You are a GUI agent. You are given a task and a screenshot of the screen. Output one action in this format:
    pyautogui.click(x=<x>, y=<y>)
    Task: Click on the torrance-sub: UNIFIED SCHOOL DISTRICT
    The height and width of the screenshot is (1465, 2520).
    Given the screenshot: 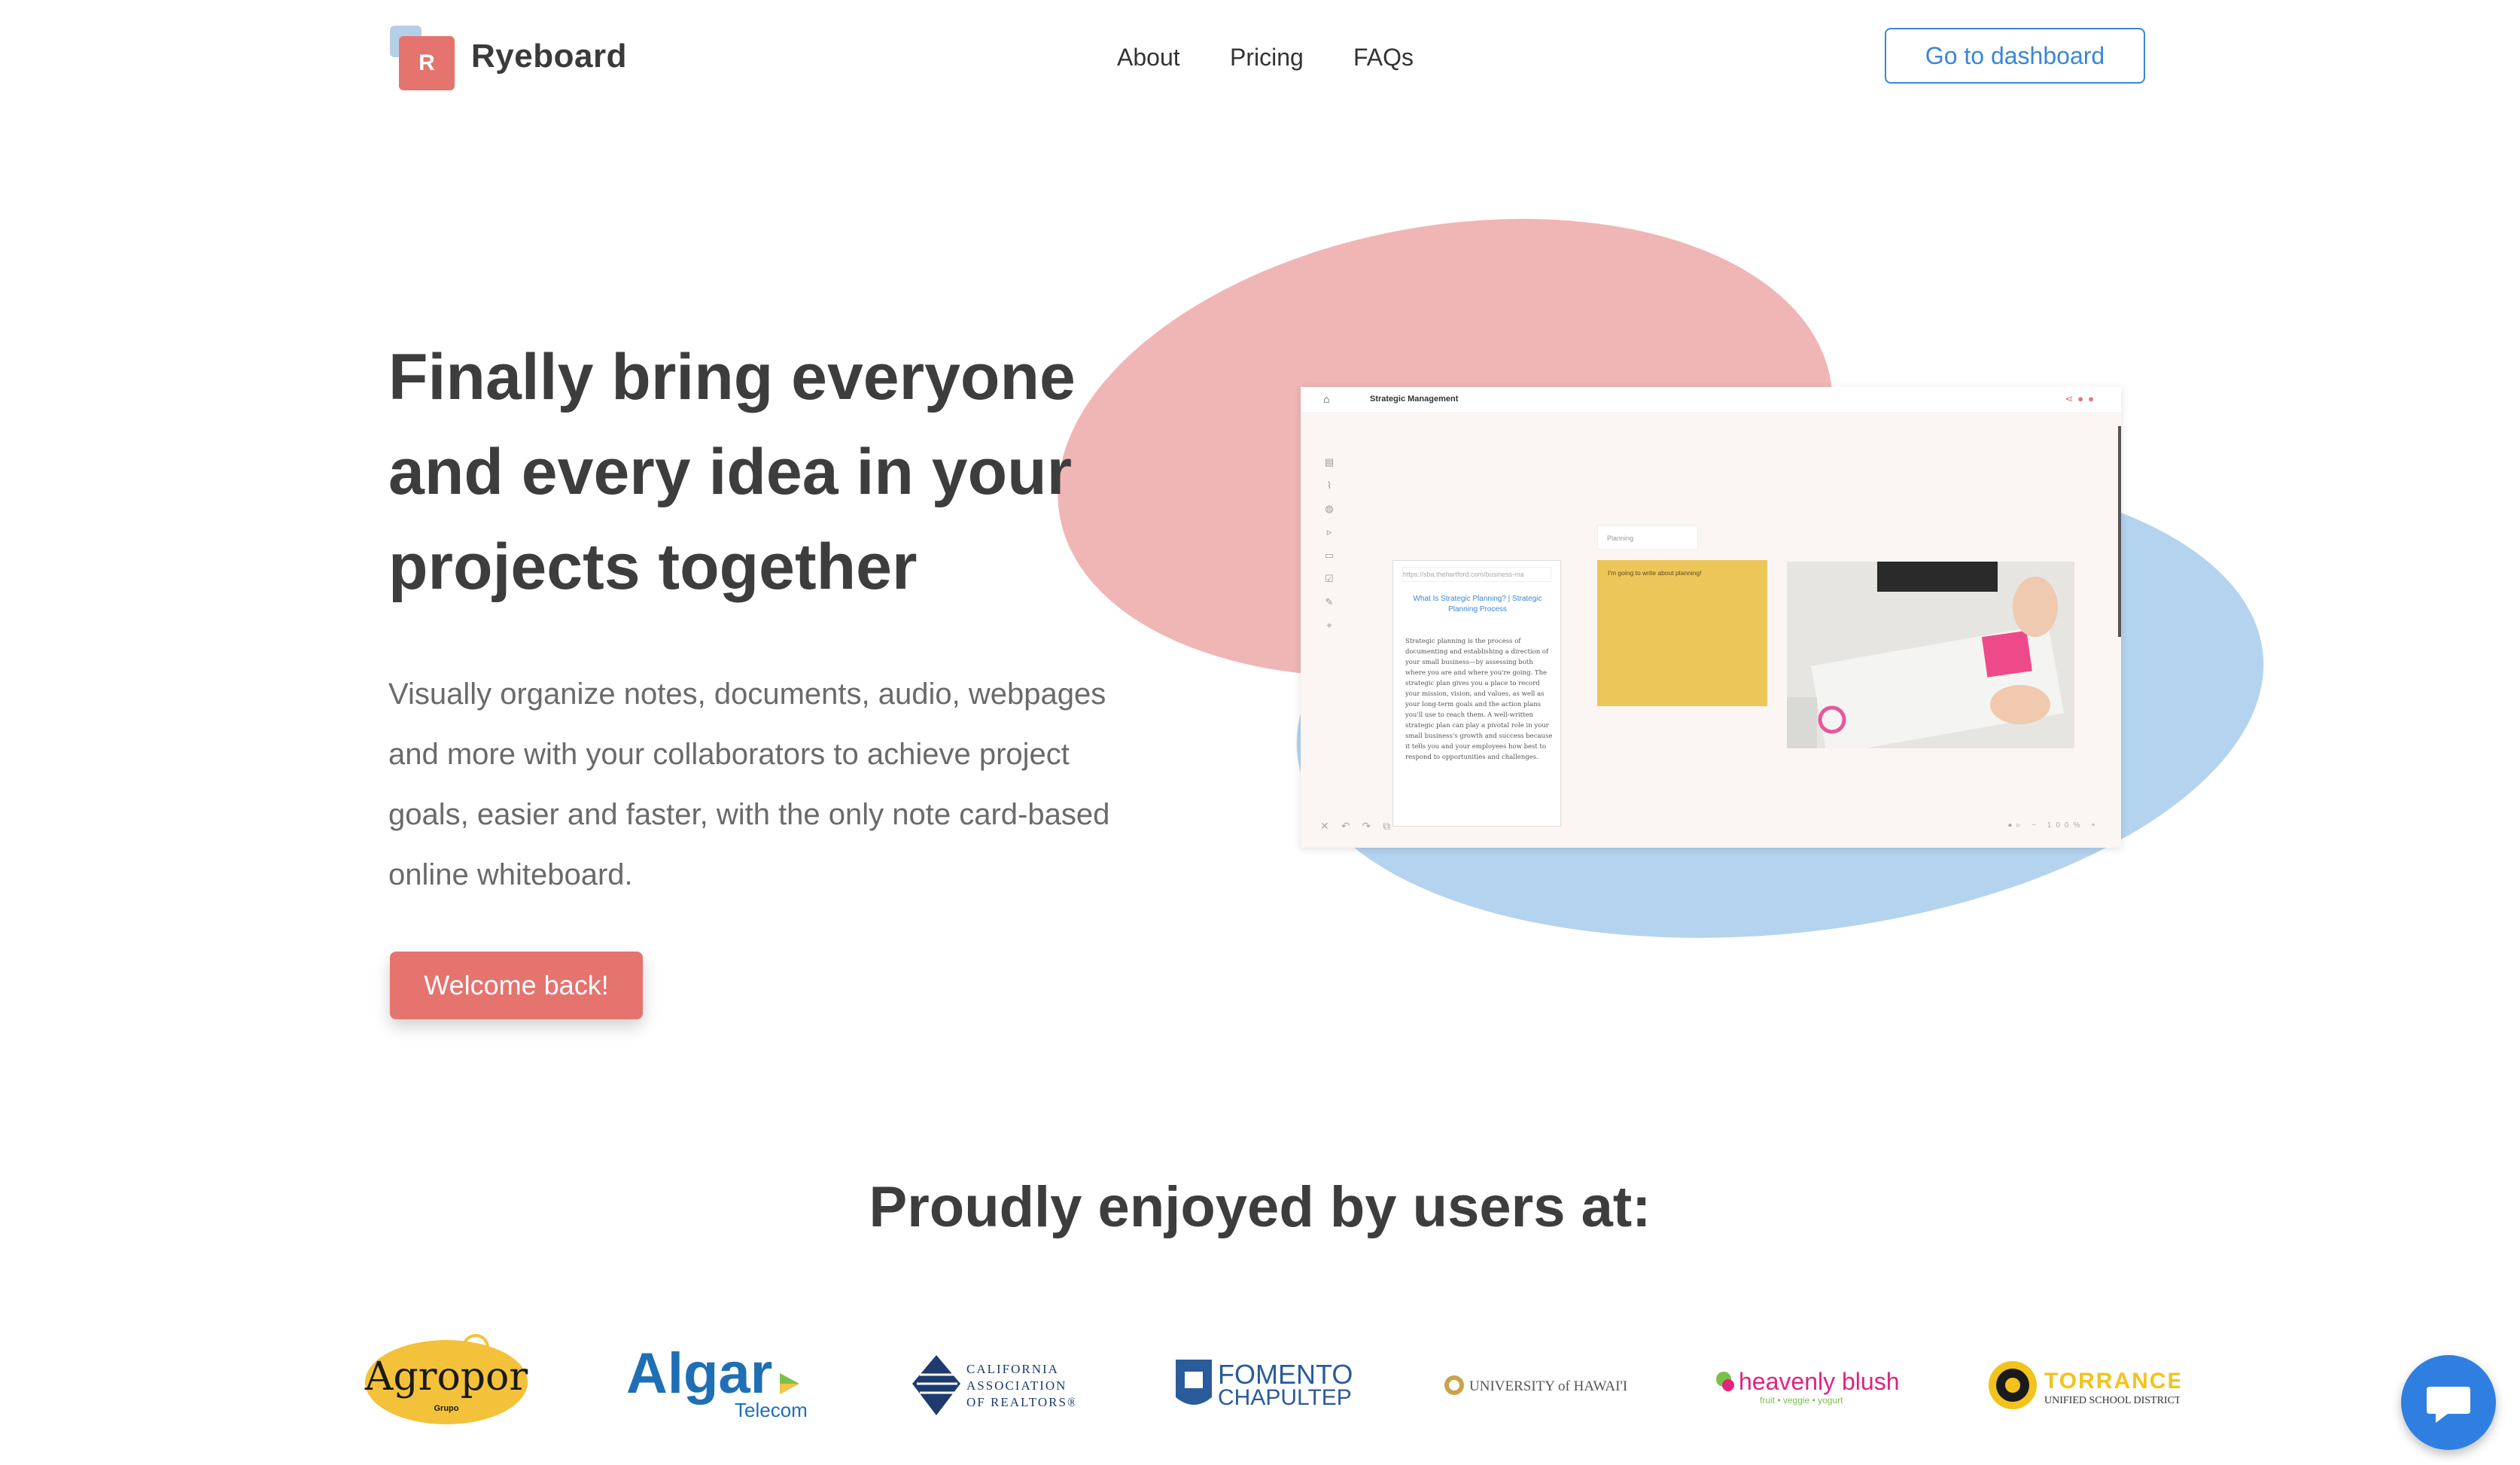 What is the action you would take?
    pyautogui.click(x=2112, y=1400)
    